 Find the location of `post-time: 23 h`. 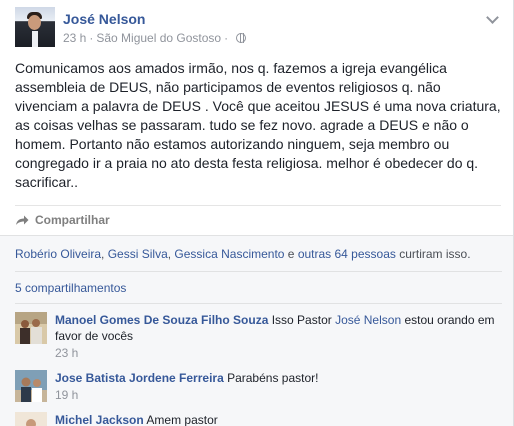

post-time: 23 h is located at coordinates (74, 38).